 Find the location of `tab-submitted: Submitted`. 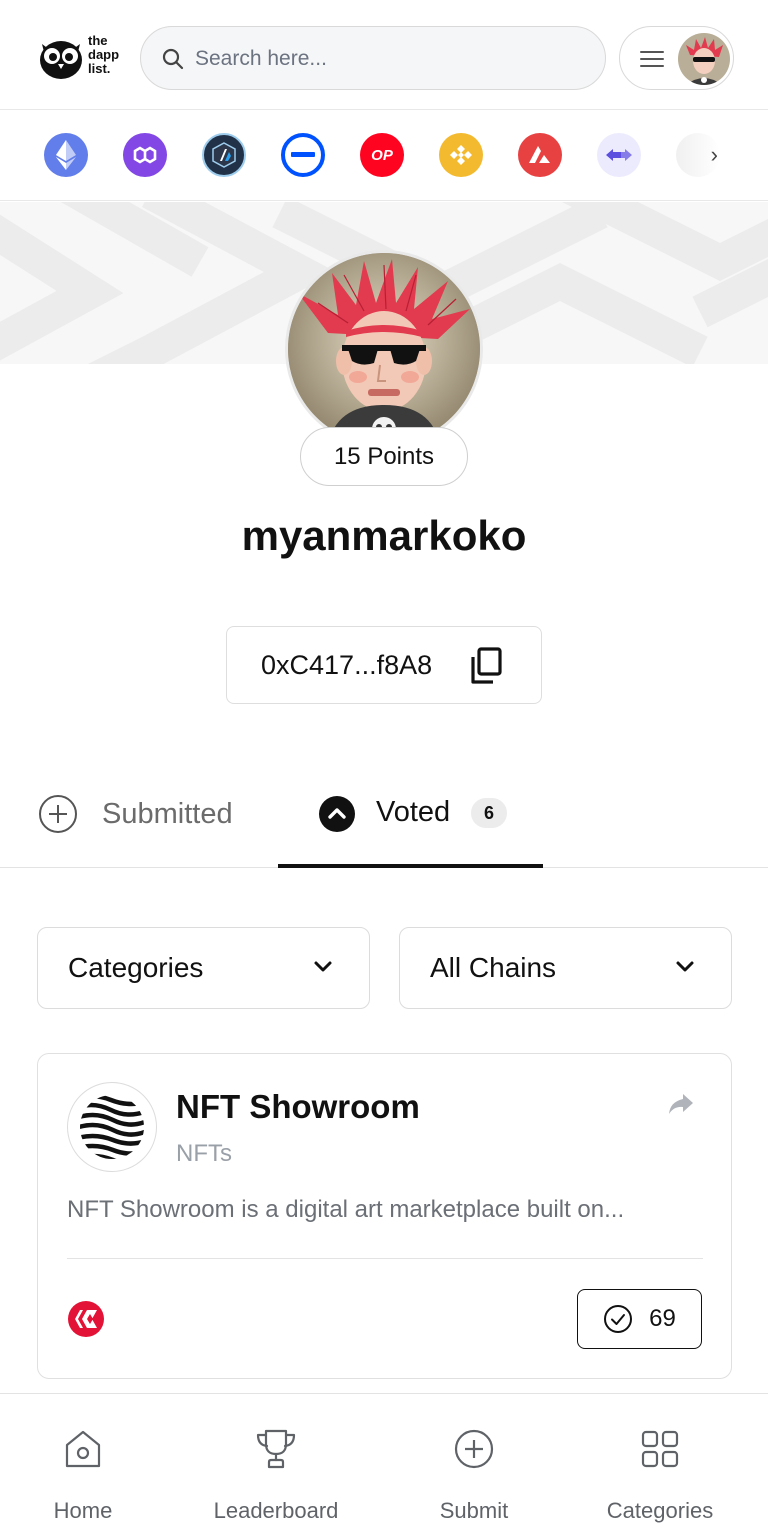

tab-submitted: Submitted is located at coordinates (135, 814).